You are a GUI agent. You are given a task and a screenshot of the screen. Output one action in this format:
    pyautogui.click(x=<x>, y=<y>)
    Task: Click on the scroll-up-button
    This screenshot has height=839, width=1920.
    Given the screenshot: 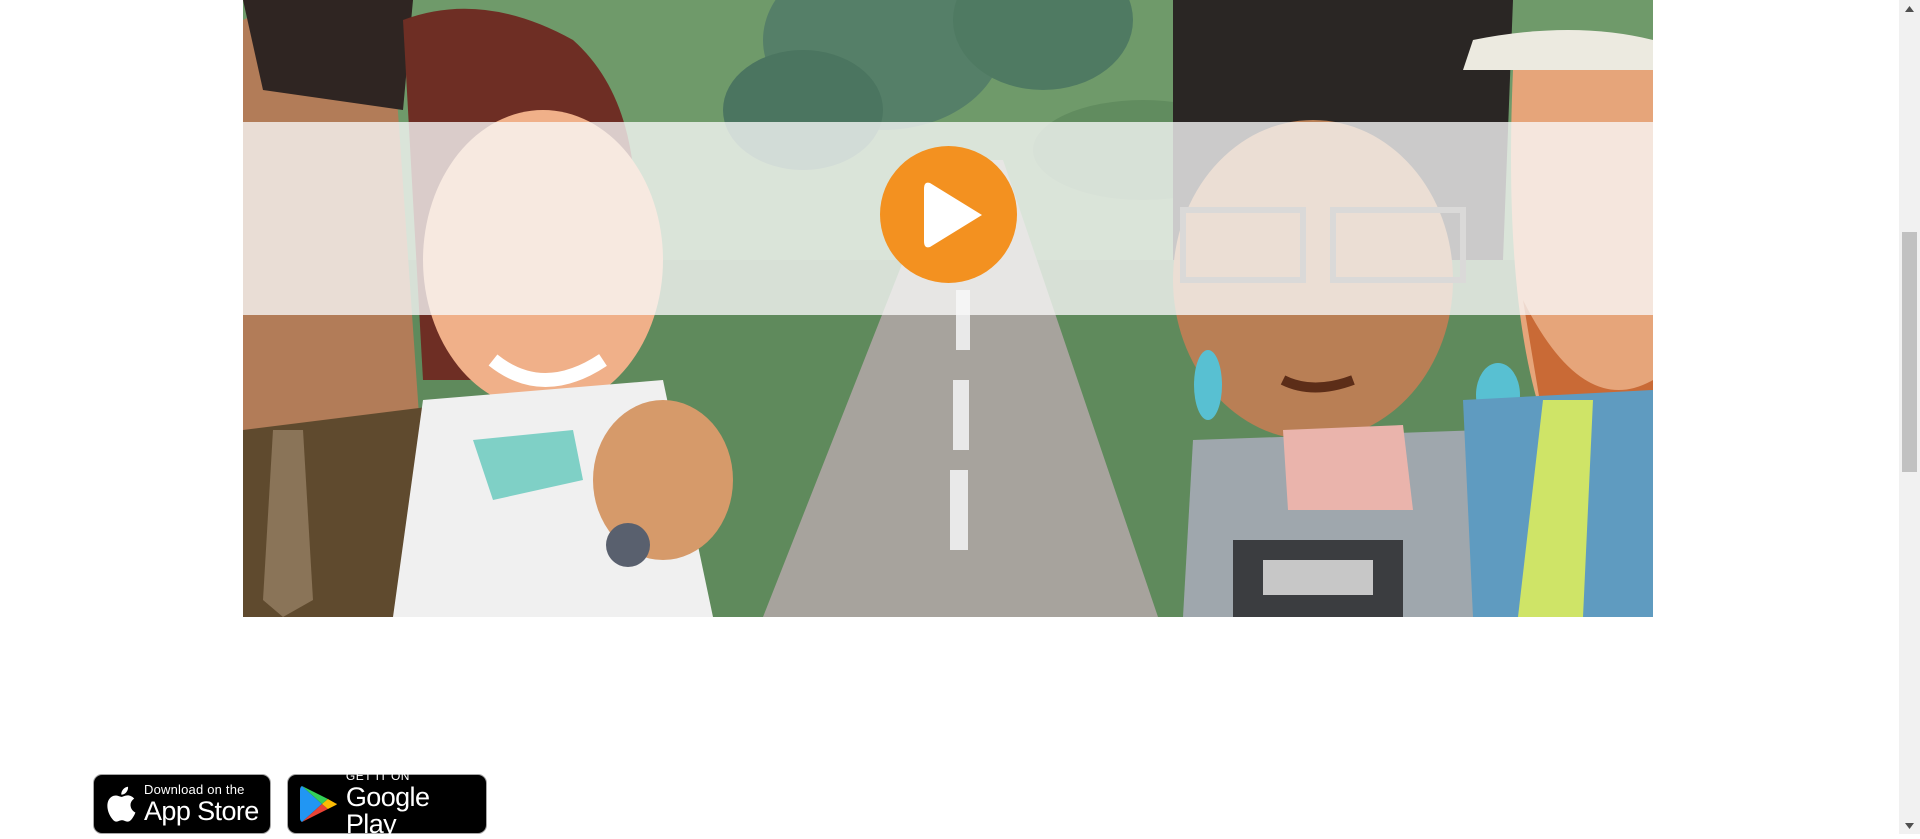 What is the action you would take?
    pyautogui.click(x=1909, y=8)
    